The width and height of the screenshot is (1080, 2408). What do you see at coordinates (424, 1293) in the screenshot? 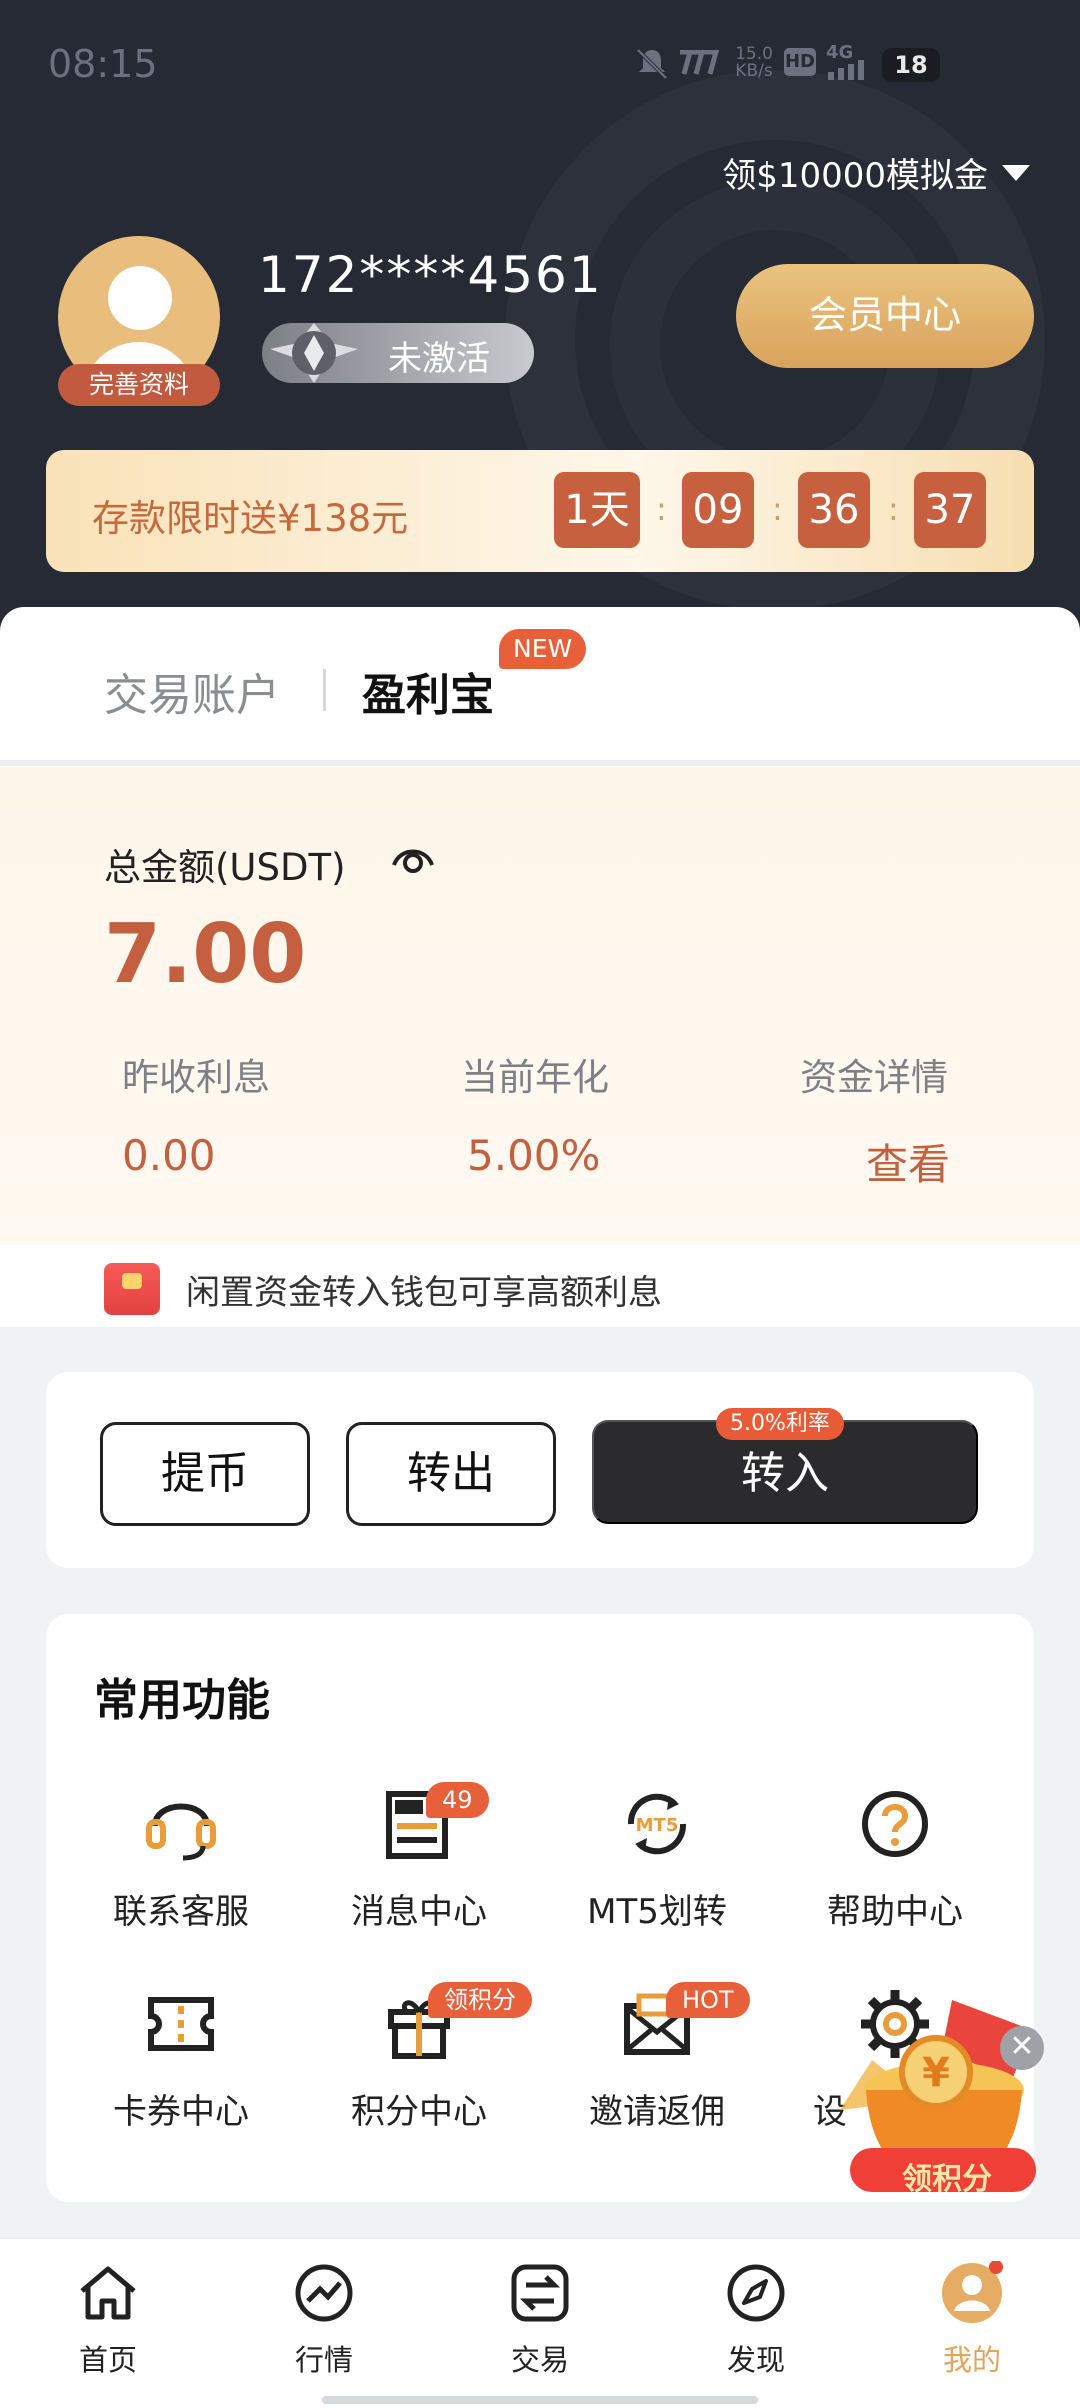
I see `tip-text: 闲置资金转入钱包可享高额利息` at bounding box center [424, 1293].